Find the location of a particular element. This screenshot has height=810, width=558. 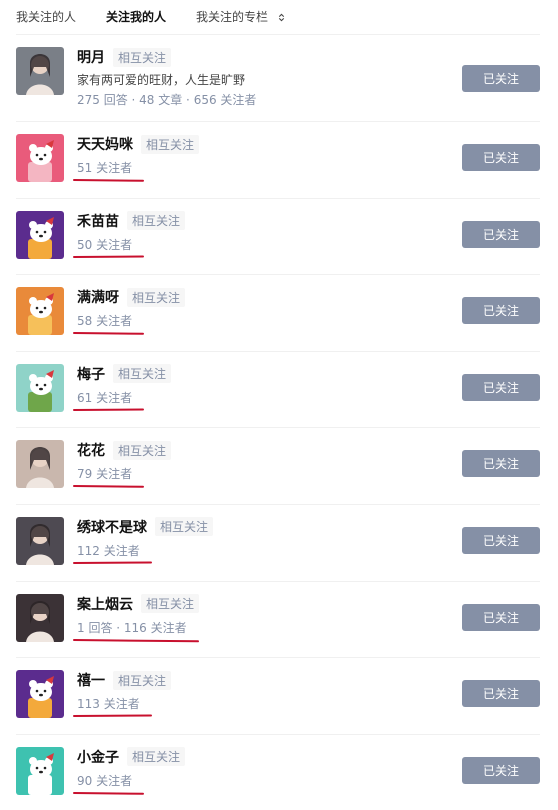

name-line: 满满呀 相互关注 is located at coordinates (263, 297).